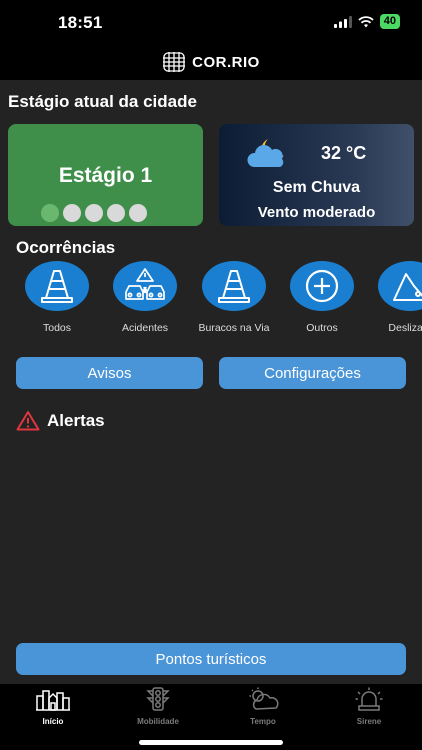  I want to click on tab-label: Início, so click(53, 721).